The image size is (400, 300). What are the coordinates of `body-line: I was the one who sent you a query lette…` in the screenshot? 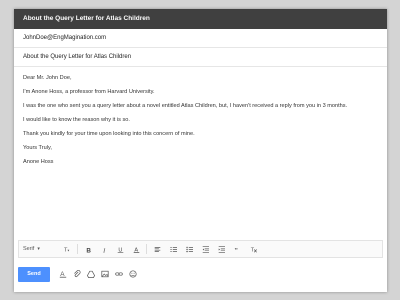 It's located at (185, 106).